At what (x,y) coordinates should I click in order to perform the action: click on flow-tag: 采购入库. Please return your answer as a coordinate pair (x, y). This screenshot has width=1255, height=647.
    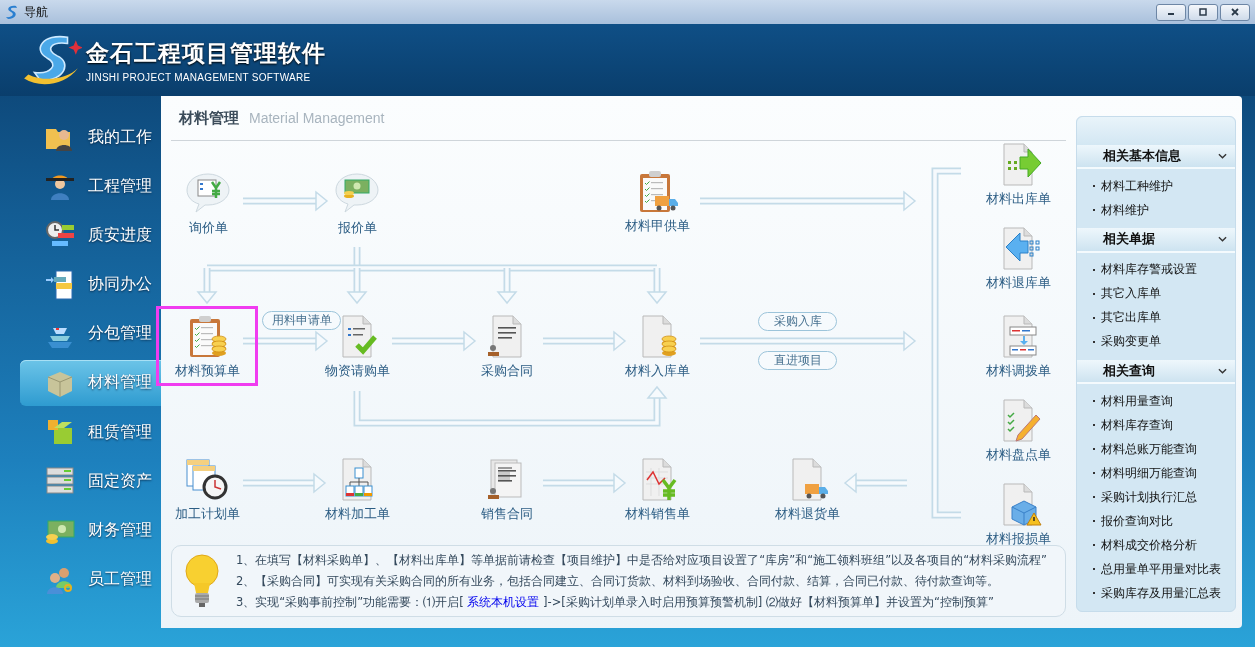
    Looking at the image, I should click on (797, 321).